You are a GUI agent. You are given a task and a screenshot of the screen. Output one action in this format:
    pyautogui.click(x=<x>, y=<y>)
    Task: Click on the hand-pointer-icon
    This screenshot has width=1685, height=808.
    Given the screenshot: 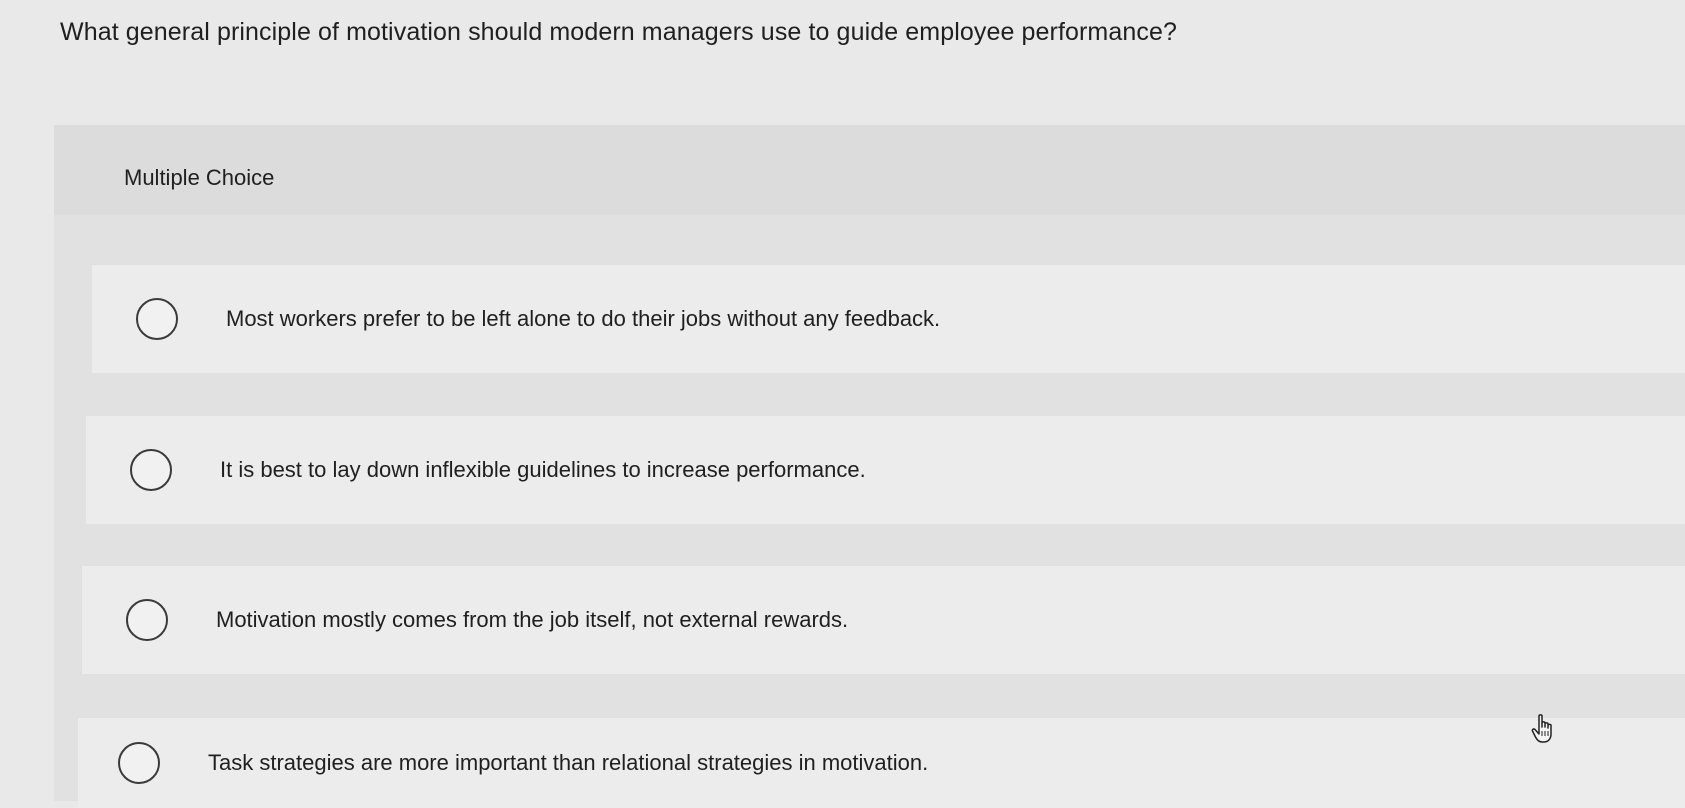 What is the action you would take?
    pyautogui.click(x=1541, y=728)
    